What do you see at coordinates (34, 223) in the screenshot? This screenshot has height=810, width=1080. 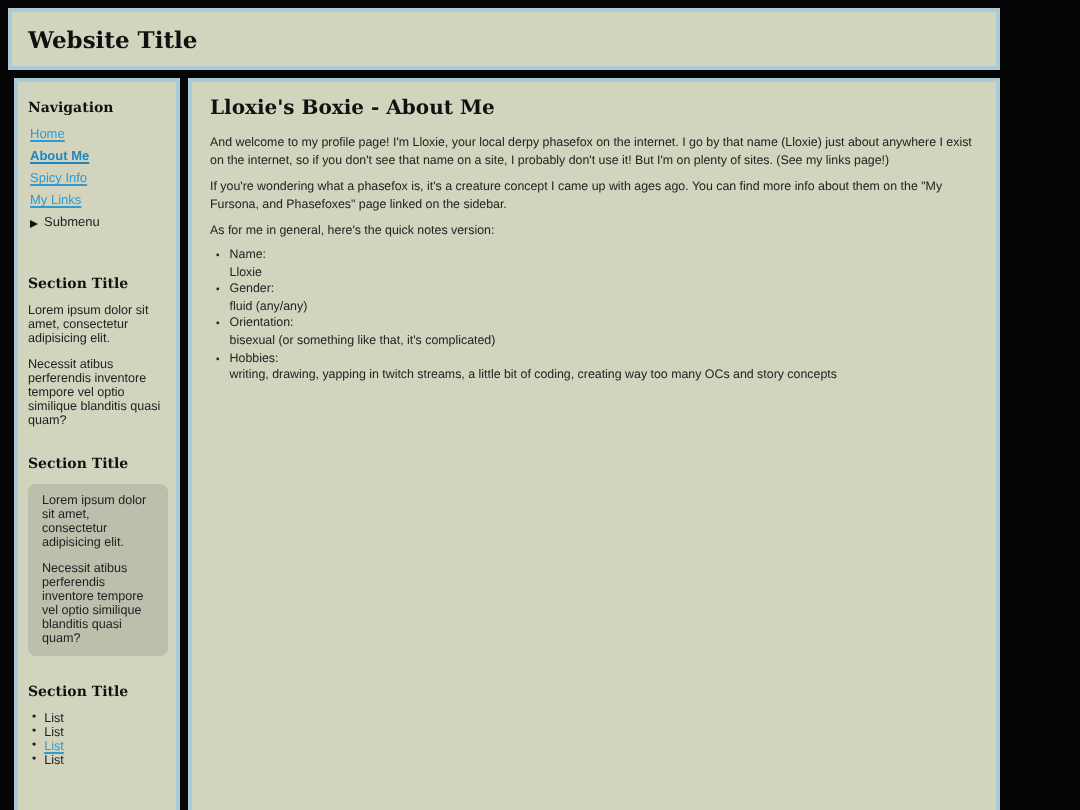 I see `triangle-icon` at bounding box center [34, 223].